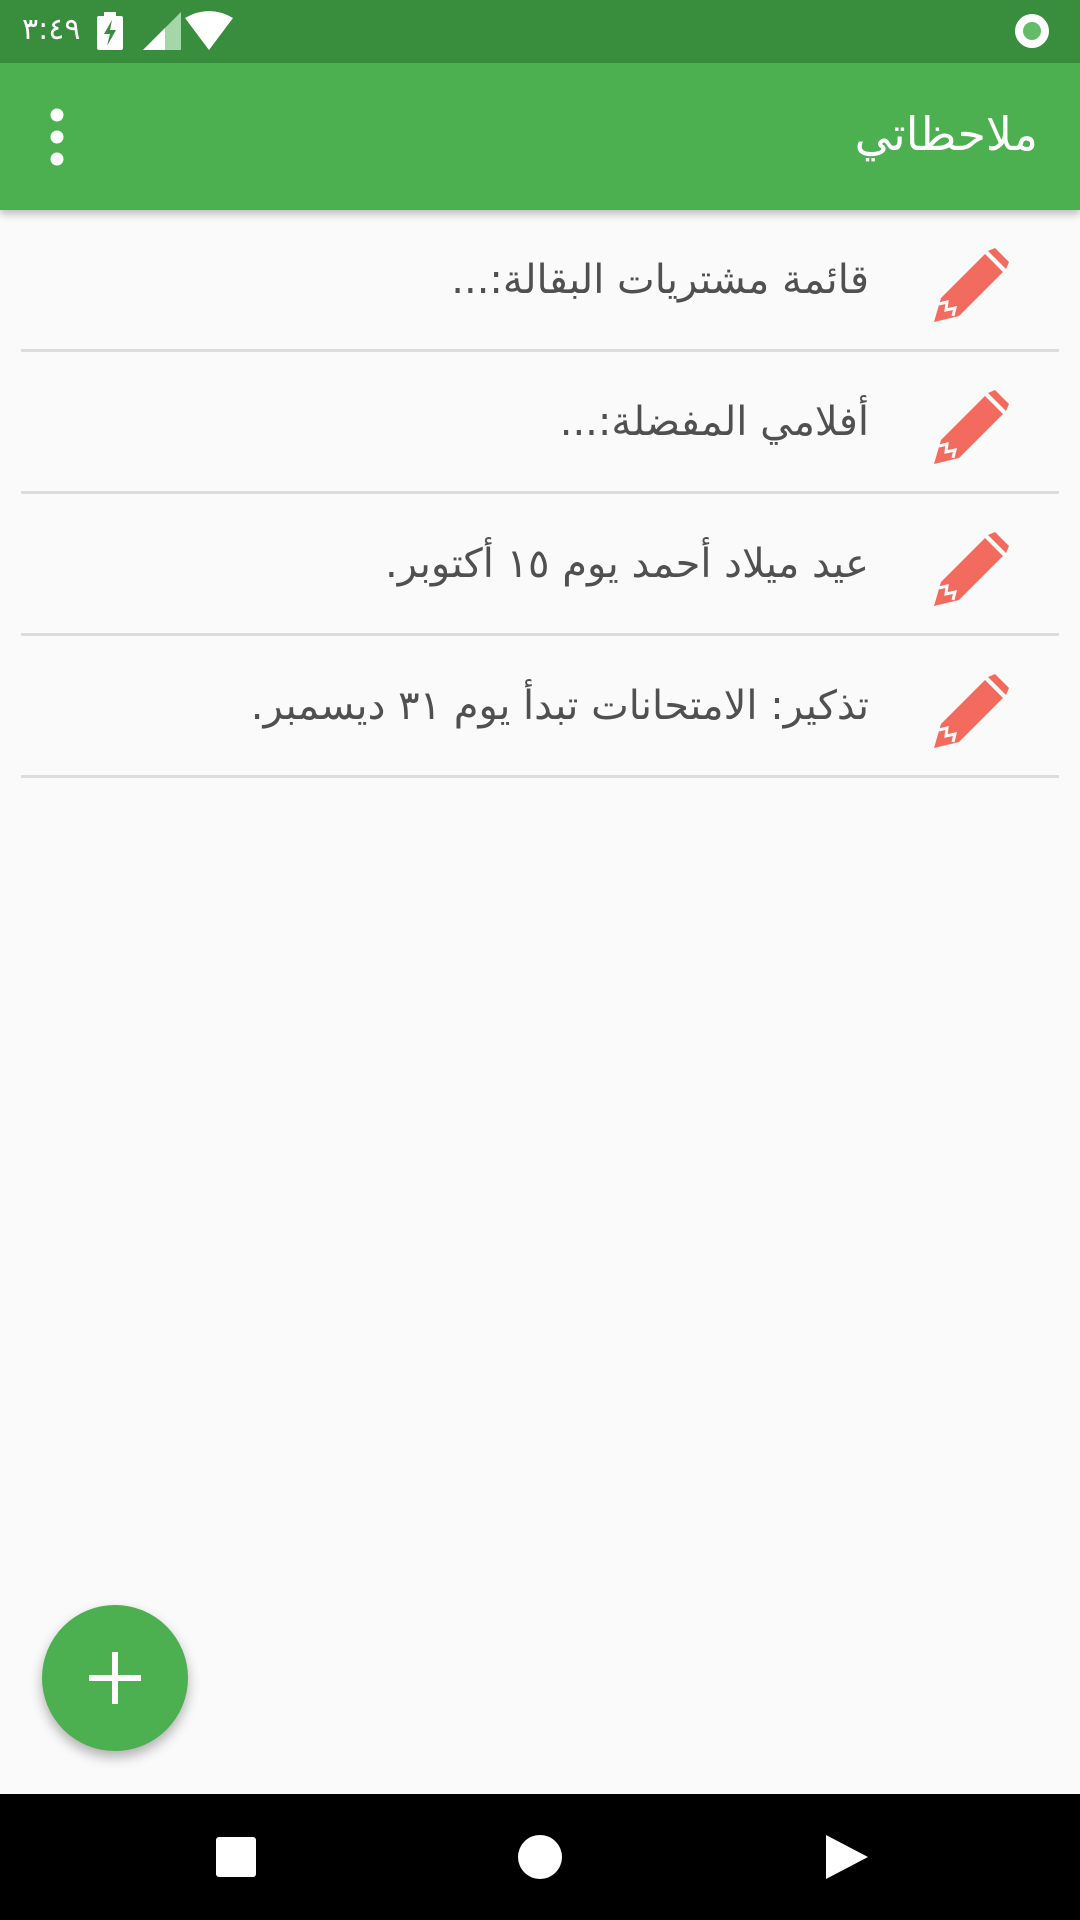 This screenshot has height=1920, width=1080. Describe the element at coordinates (540, 136) in the screenshot. I see `app-bar: ملاحظاتي` at that location.